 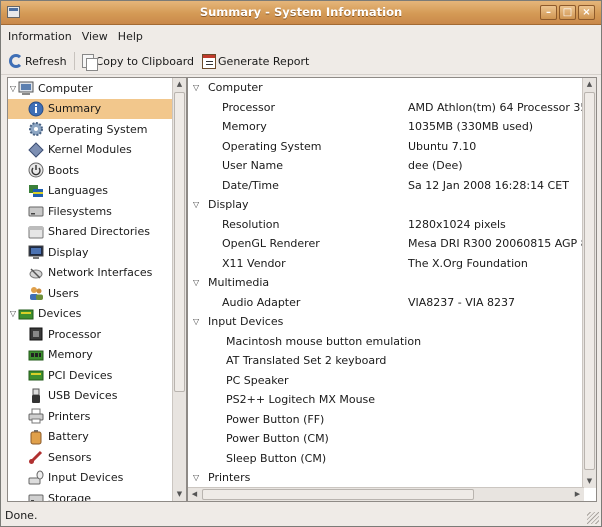 What do you see at coordinates (386, 166) in the screenshot?
I see `detail-row: User Name dee (Dee)` at bounding box center [386, 166].